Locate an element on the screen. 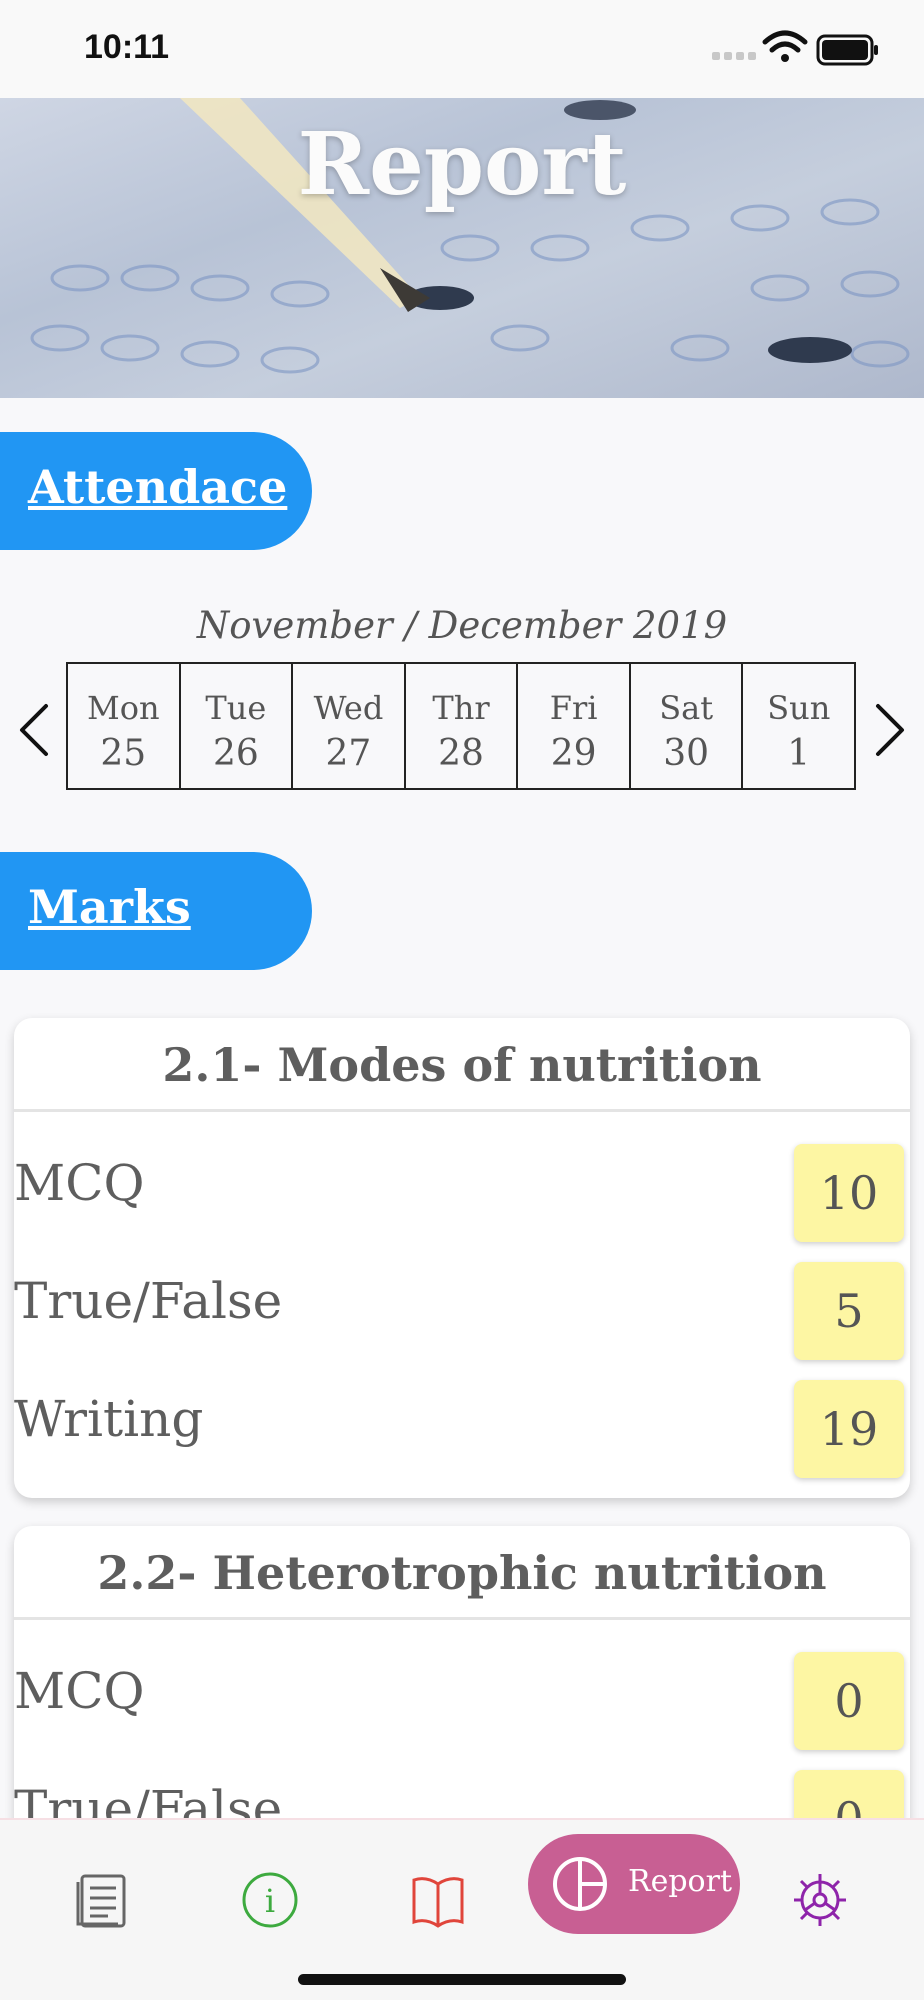 Image resolution: width=924 pixels, height=2000 pixels. week-calendar: Mon 25 Tue 26 Wed 27 Thr 28 Fri 29 Sat 30 Sun 1 is located at coordinates (461, 726).